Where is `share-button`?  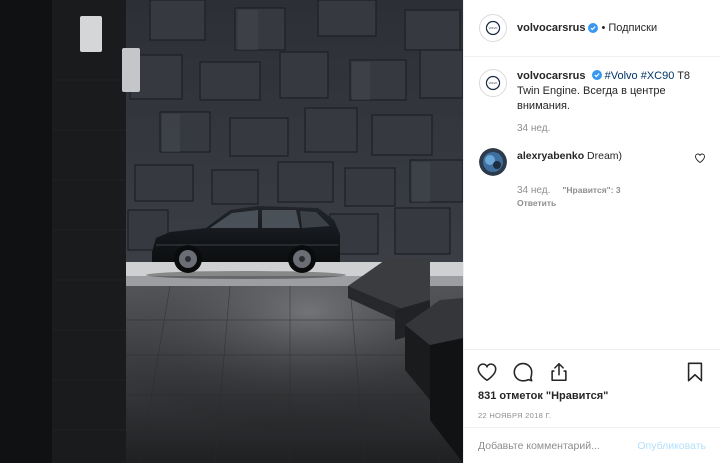 share-button is located at coordinates (559, 372).